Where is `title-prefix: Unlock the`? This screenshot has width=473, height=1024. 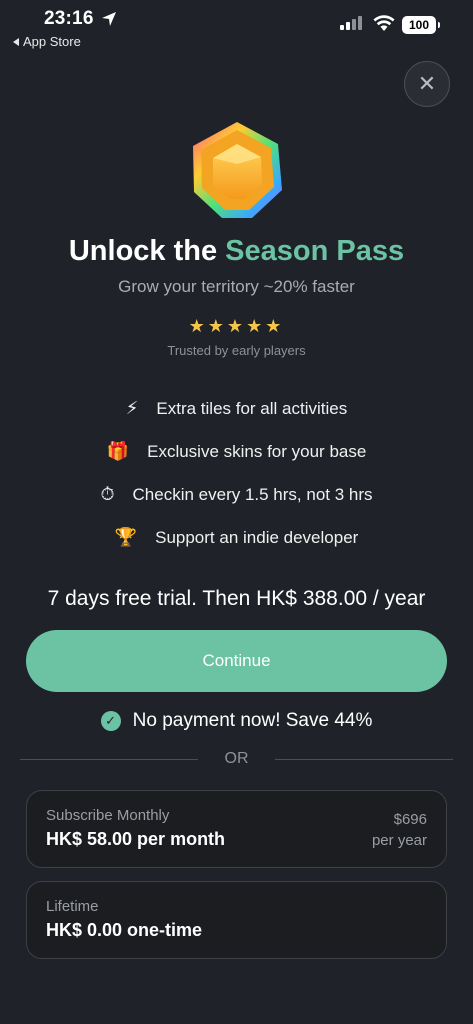
title-prefix: Unlock the is located at coordinates (147, 251).